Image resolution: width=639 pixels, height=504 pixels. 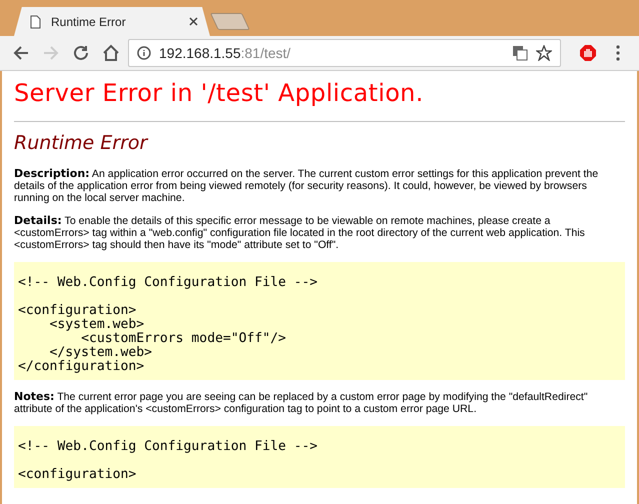 What do you see at coordinates (82, 367) in the screenshot?
I see `code-line: </configuration>` at bounding box center [82, 367].